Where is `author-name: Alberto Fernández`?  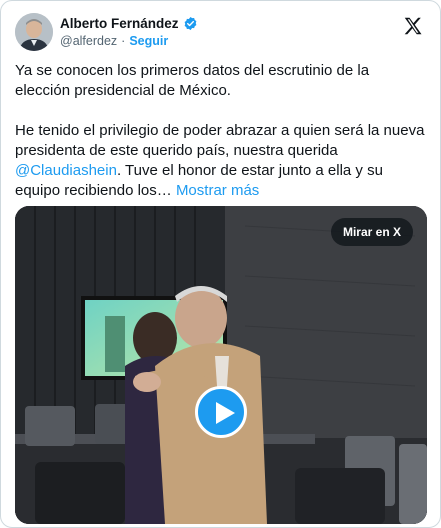
author-name: Alberto Fernández is located at coordinates (119, 23).